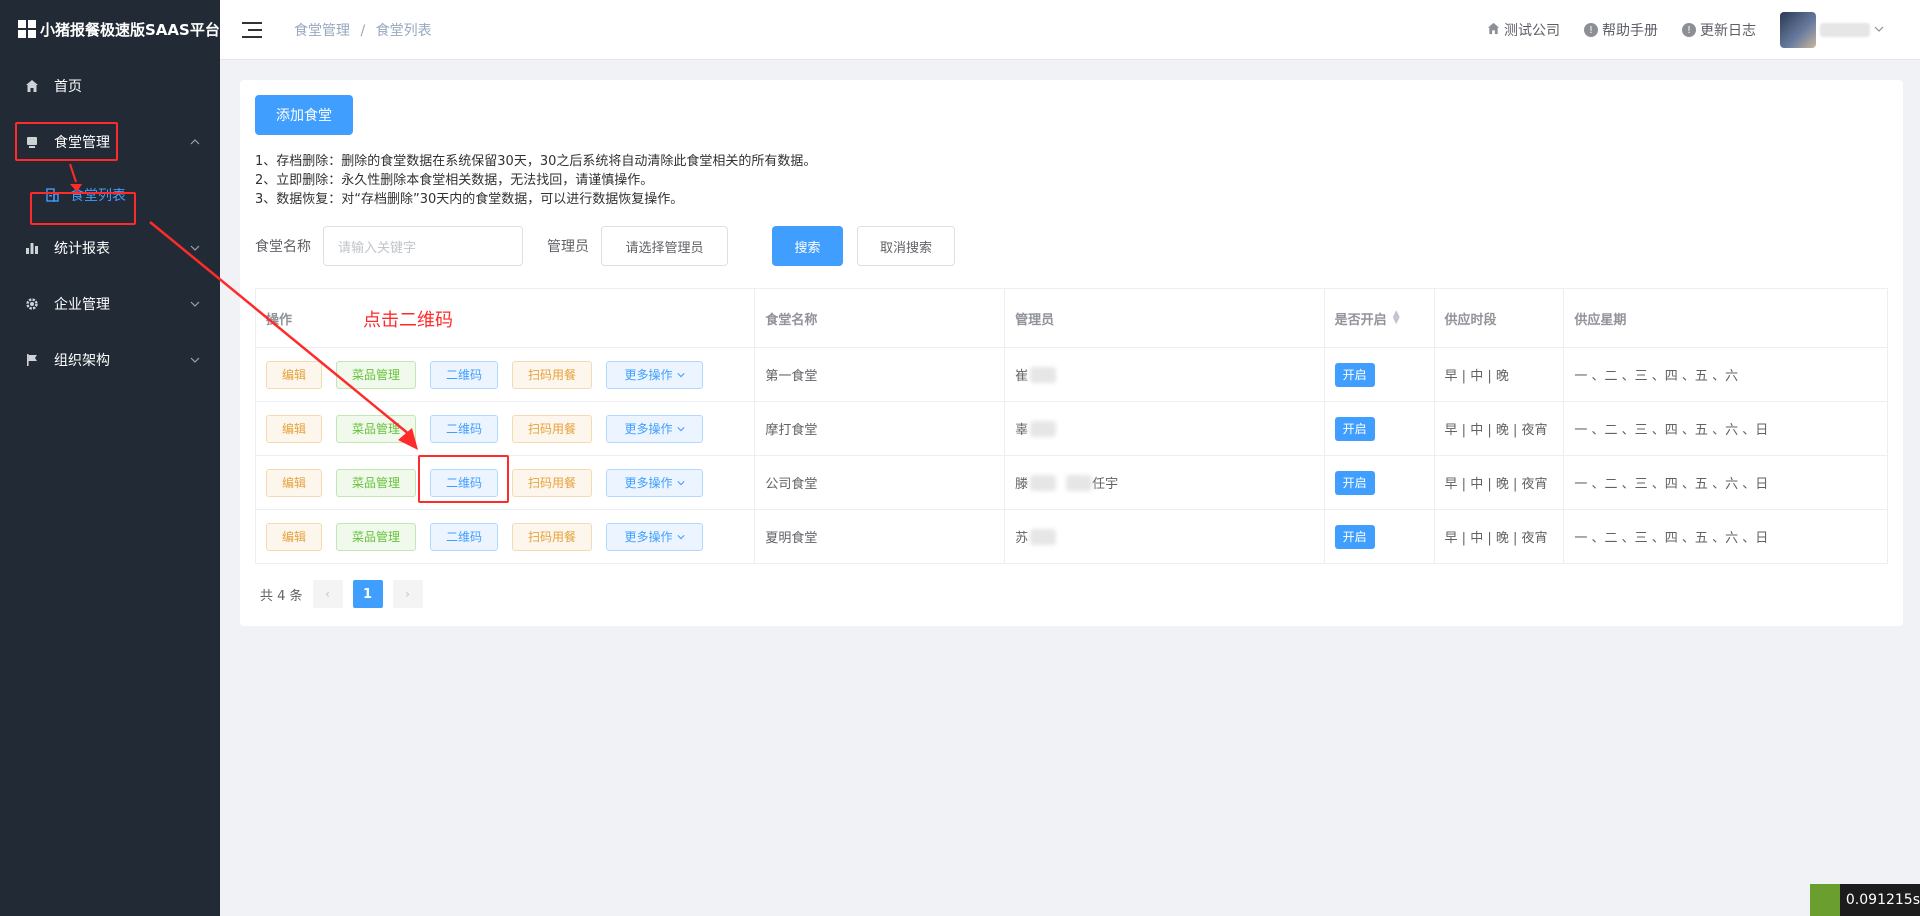 Image resolution: width=1920 pixels, height=916 pixels. Describe the element at coordinates (1825, 900) in the screenshot. I see `badge-logo-icon` at that location.